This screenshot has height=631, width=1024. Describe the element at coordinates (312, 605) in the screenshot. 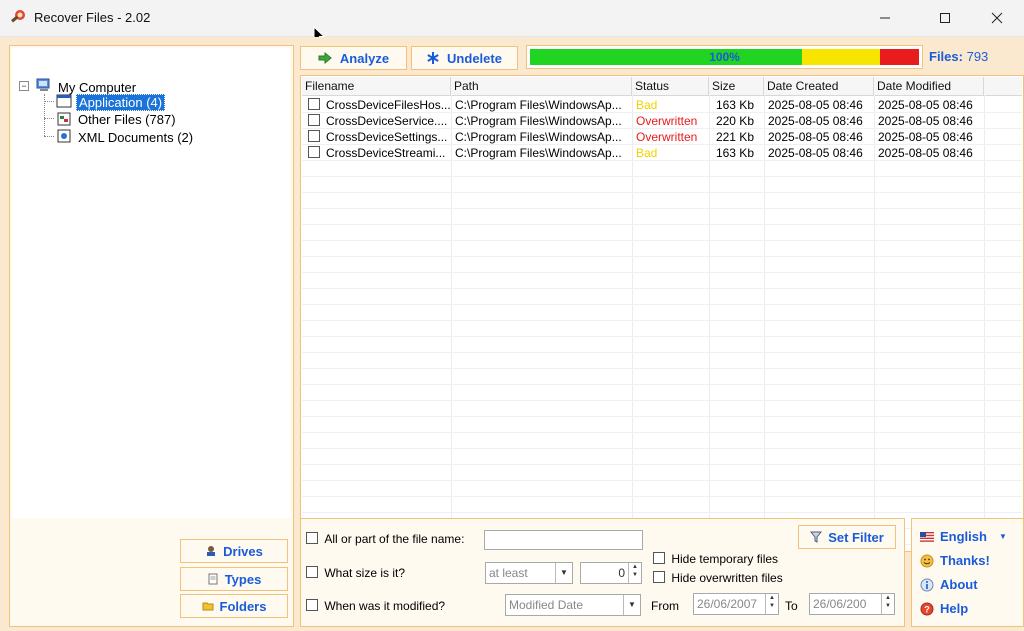

I see `filter-modified-checkbox` at that location.